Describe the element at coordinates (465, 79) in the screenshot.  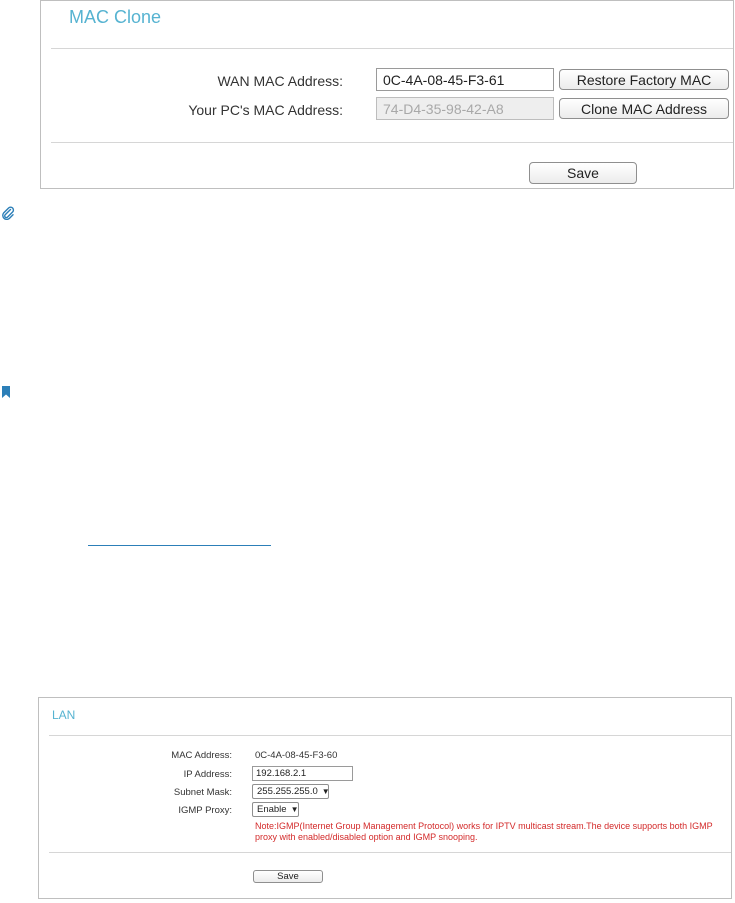
I see `wan-mac-input: 0C-4A-08-45-F3-61` at that location.